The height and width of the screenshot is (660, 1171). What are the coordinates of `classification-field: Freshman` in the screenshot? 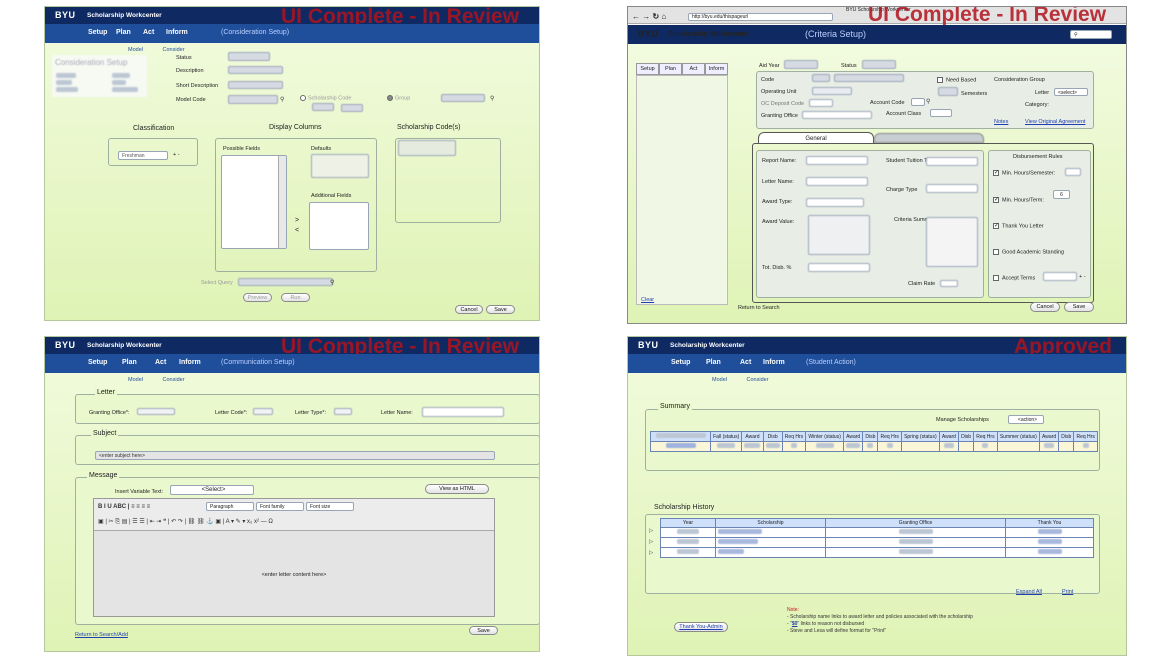 It's located at (143, 155).